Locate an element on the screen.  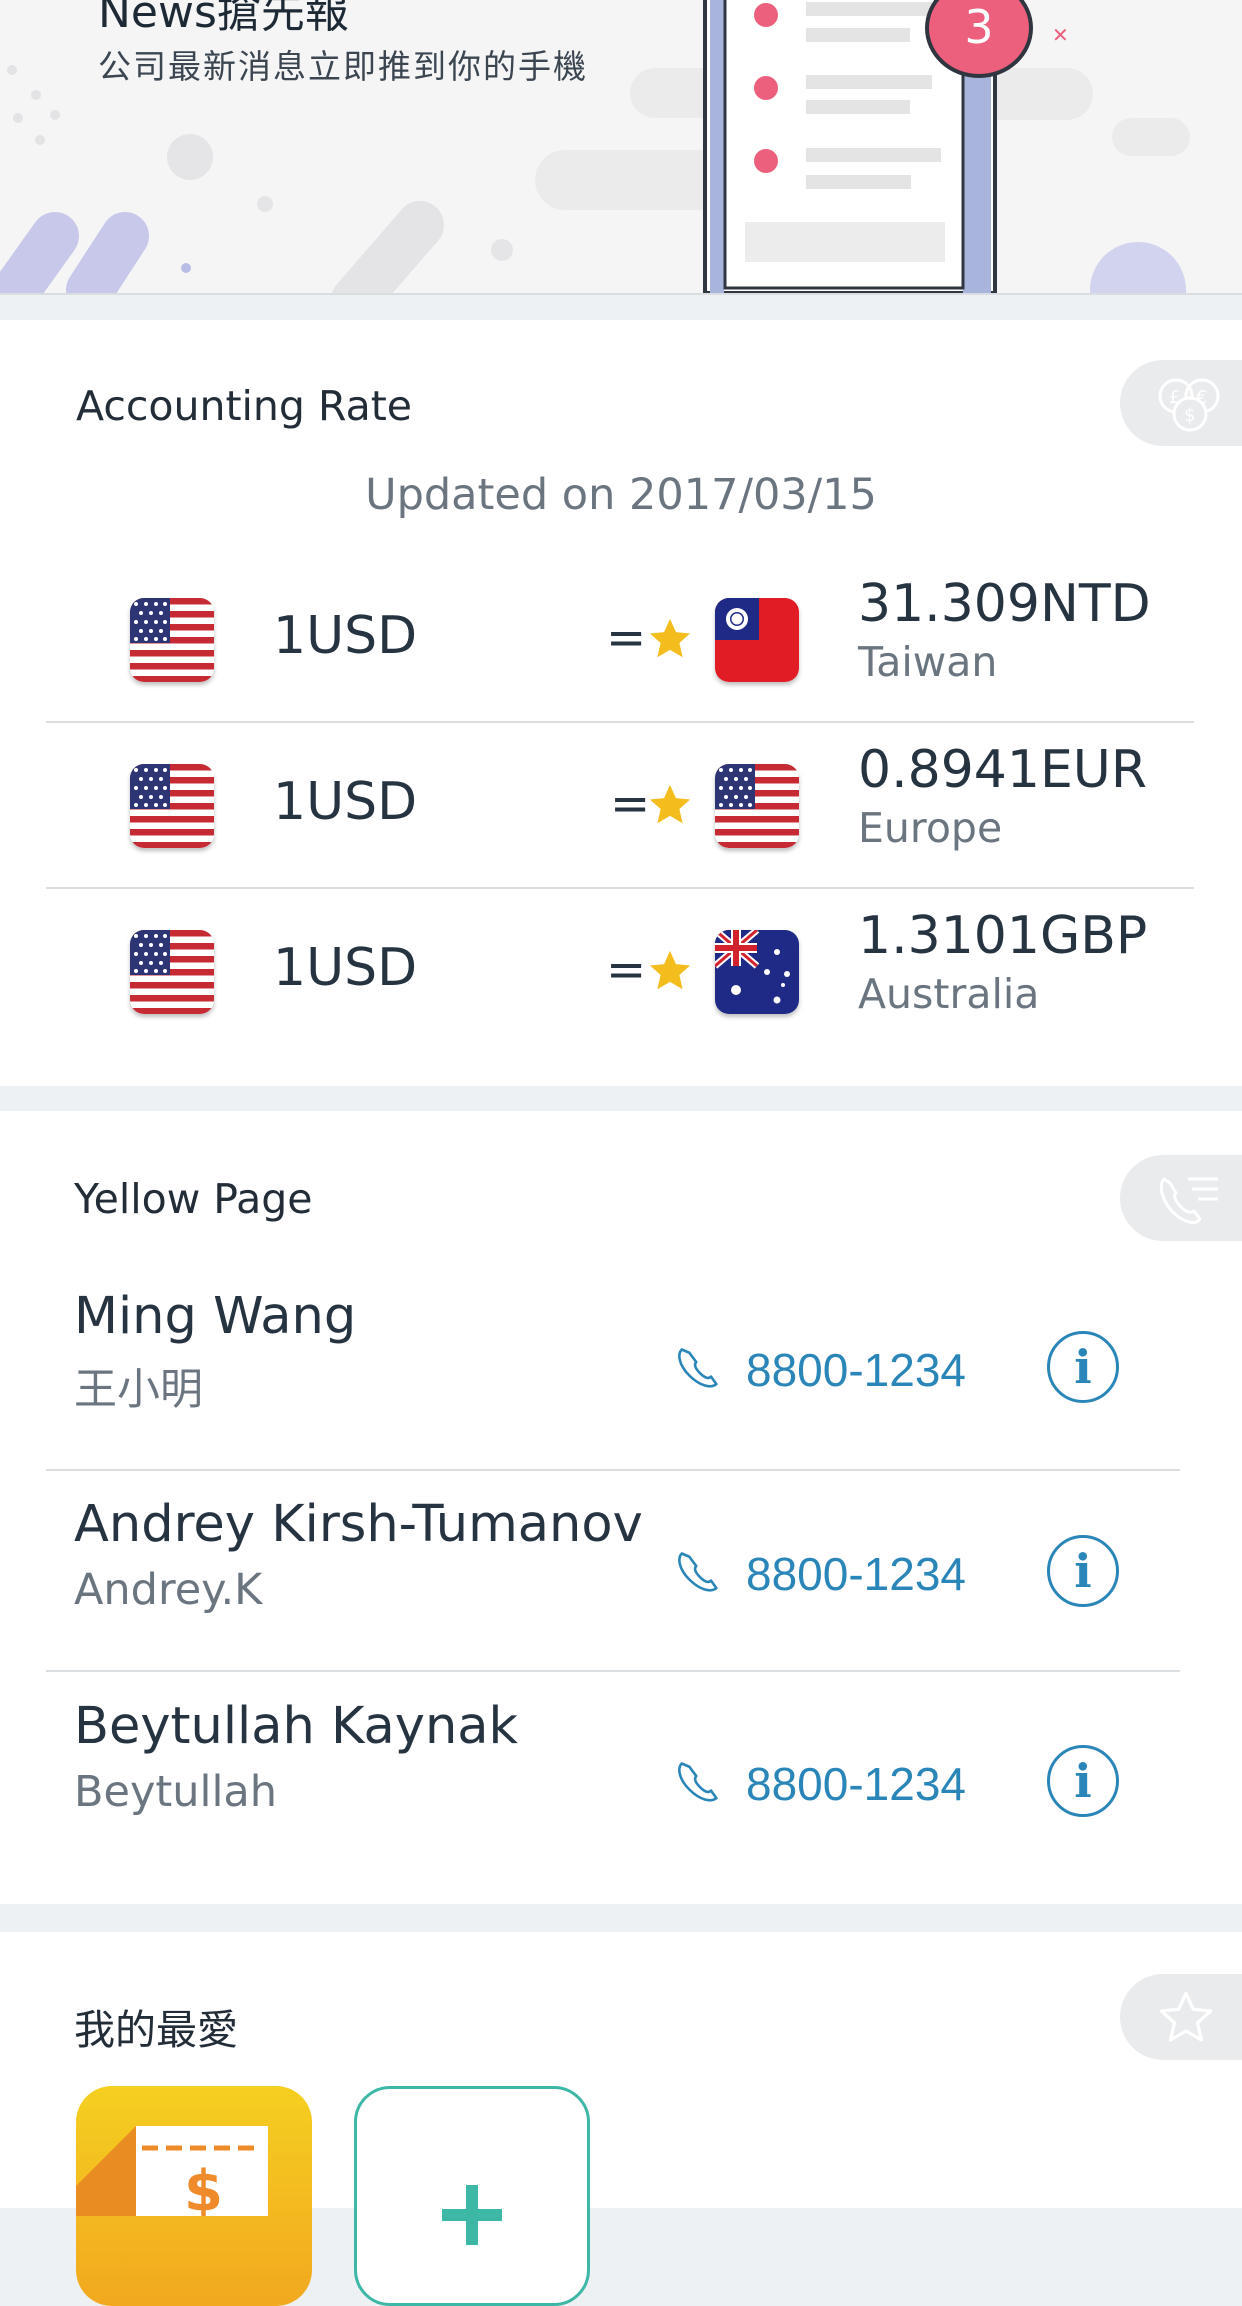
taiwan-flag-icon is located at coordinates (757, 640).